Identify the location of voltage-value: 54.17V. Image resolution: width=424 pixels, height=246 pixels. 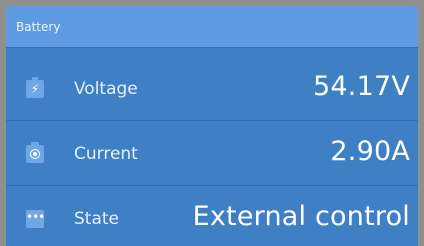
(361, 86).